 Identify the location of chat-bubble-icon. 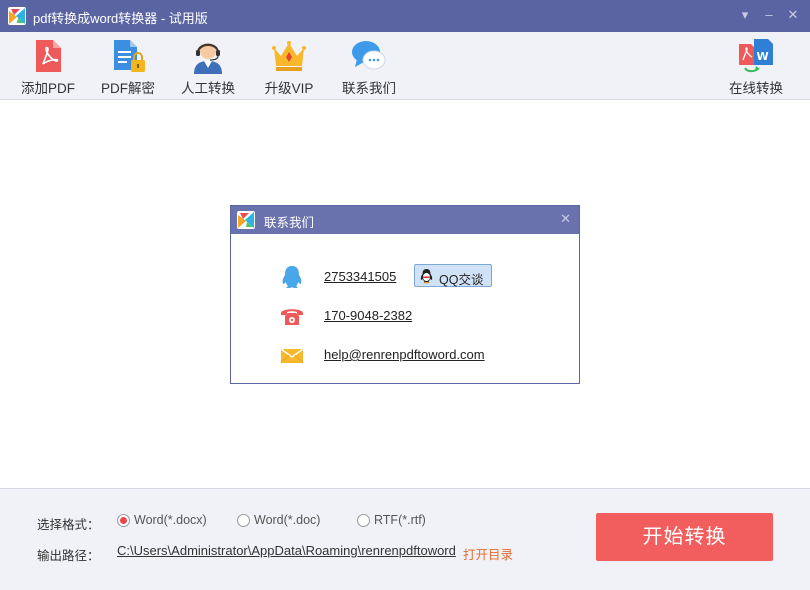
(369, 55).